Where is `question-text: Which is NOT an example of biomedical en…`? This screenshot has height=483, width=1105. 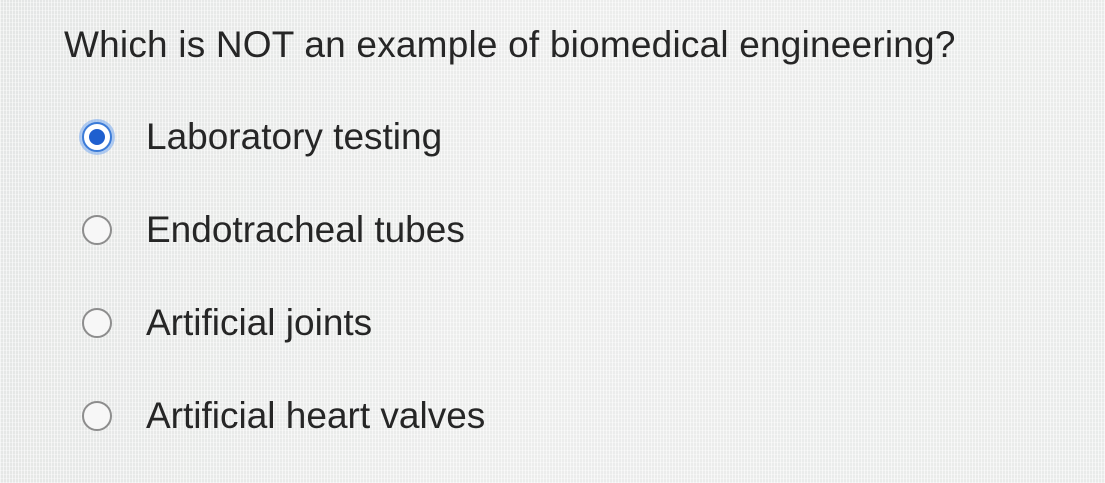
question-text: Which is NOT an example of biomedical en… is located at coordinates (510, 44).